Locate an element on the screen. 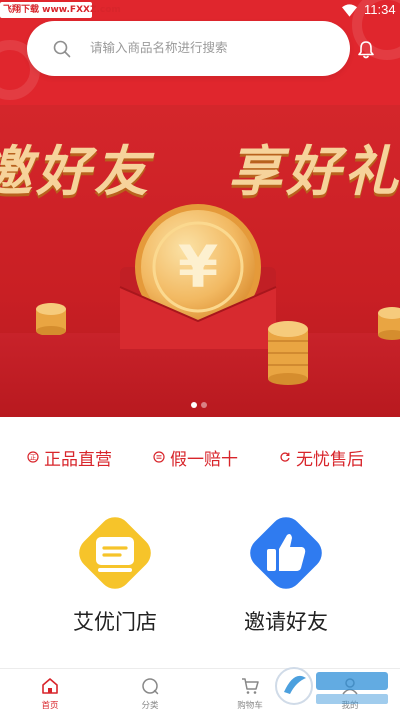 This screenshot has width=400, height=711. nav-label: 分类 is located at coordinates (150, 706).